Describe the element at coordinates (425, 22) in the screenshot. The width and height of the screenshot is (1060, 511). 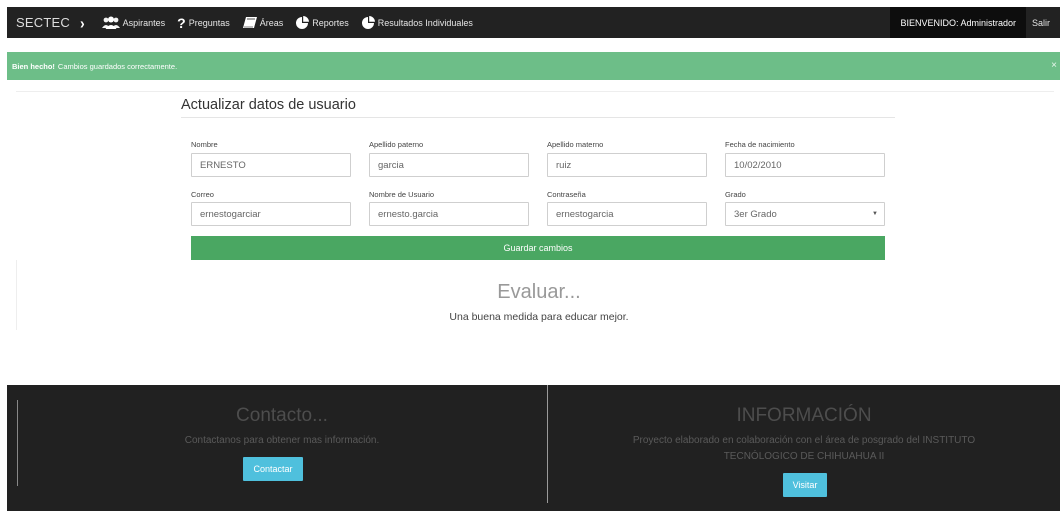
I see `nav-label: Resultados Individuales` at that location.